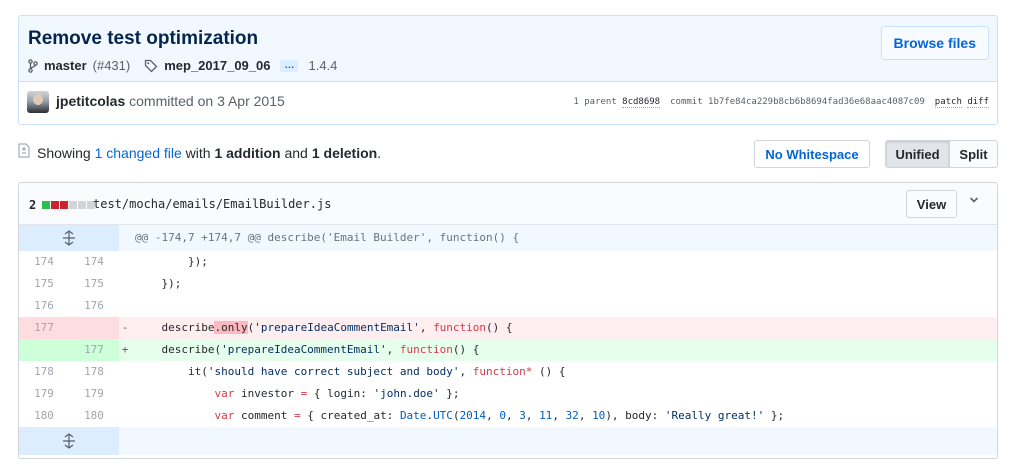 The image size is (1012, 471). I want to click on tag-link: mep_2017_09_06, so click(217, 65).